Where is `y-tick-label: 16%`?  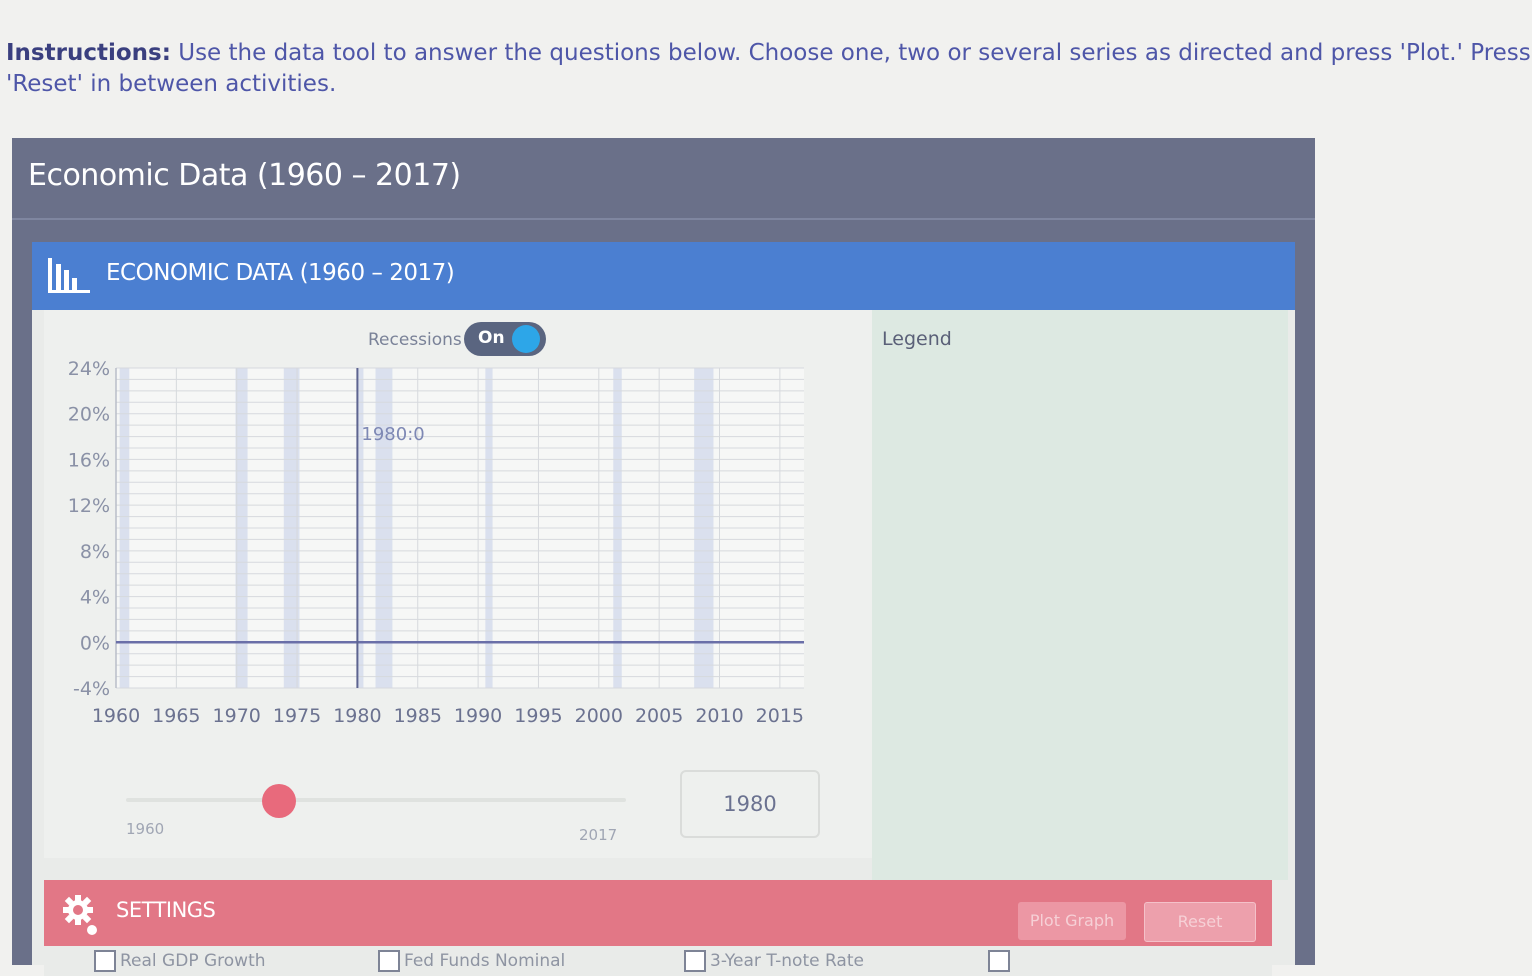
y-tick-label: 16% is located at coordinates (89, 460).